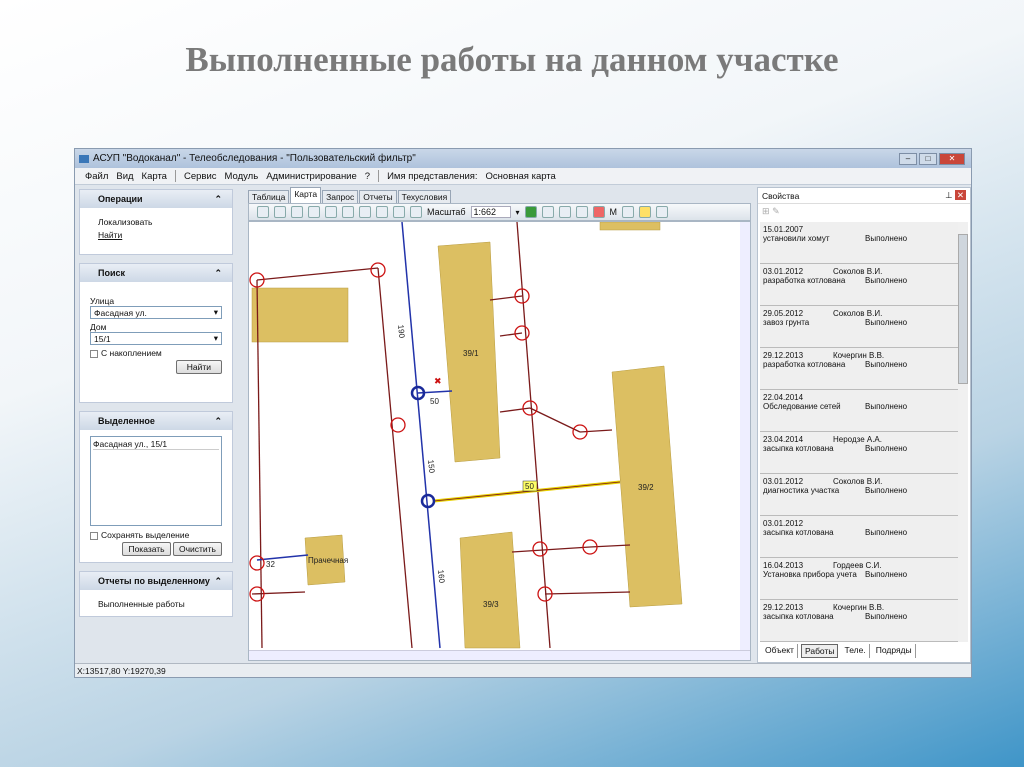 The image size is (1024, 767). Describe the element at coordinates (745, 441) in the screenshot. I see `map-vertical-scrollbar` at that location.